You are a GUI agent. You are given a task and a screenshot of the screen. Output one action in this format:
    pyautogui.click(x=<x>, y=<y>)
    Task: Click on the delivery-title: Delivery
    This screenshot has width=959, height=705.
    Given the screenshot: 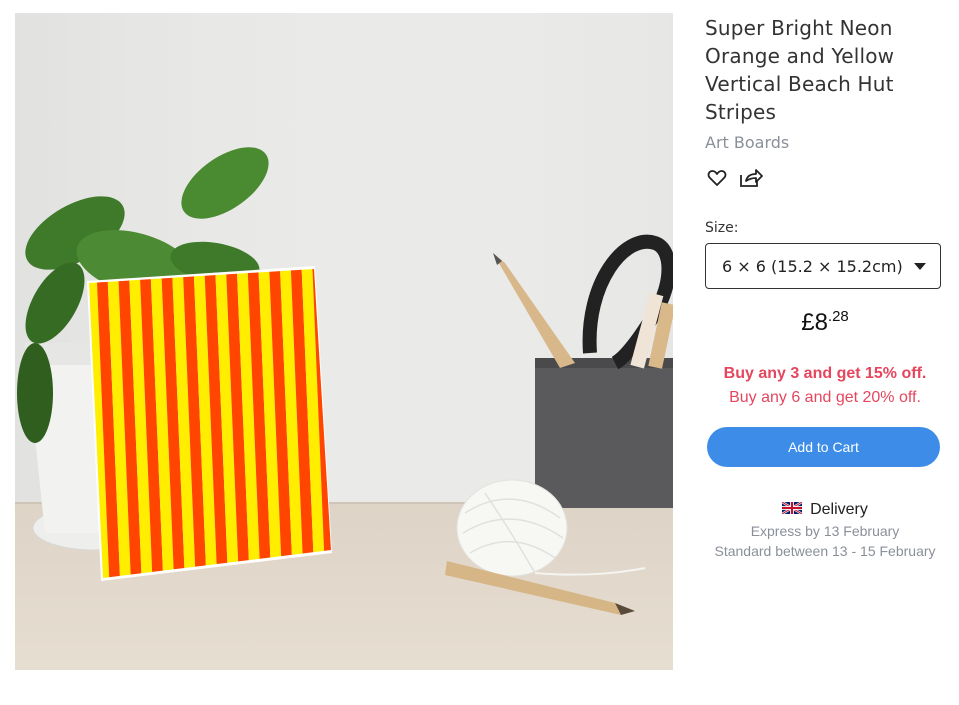 What is the action you would take?
    pyautogui.click(x=839, y=509)
    